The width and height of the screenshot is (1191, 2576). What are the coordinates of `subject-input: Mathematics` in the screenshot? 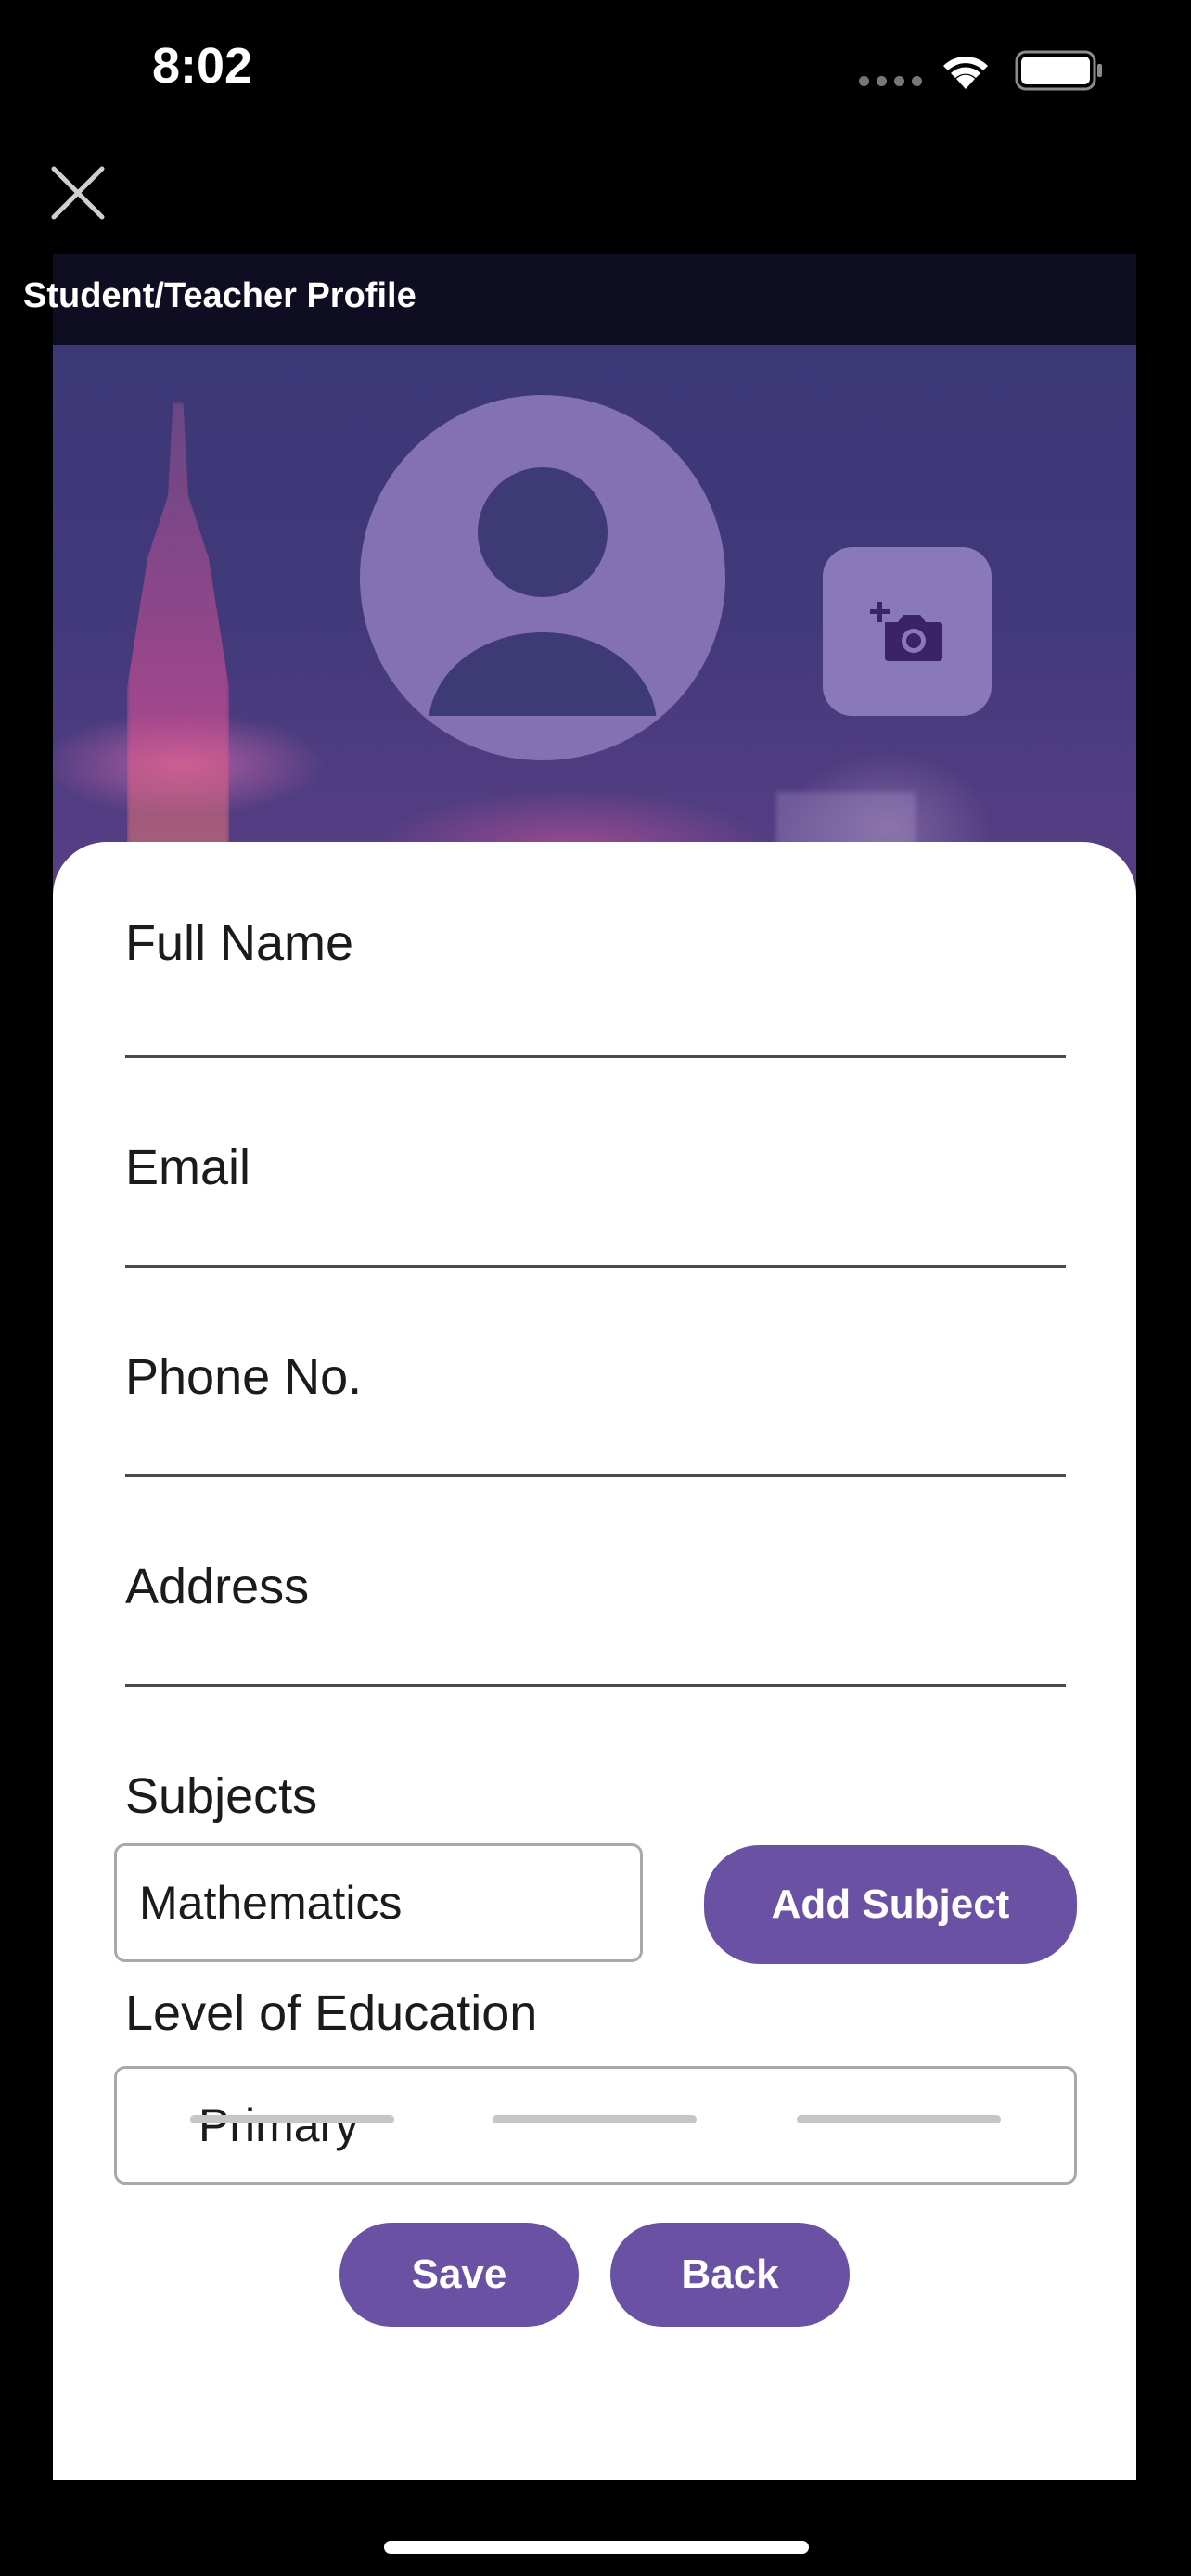 It's located at (378, 1902).